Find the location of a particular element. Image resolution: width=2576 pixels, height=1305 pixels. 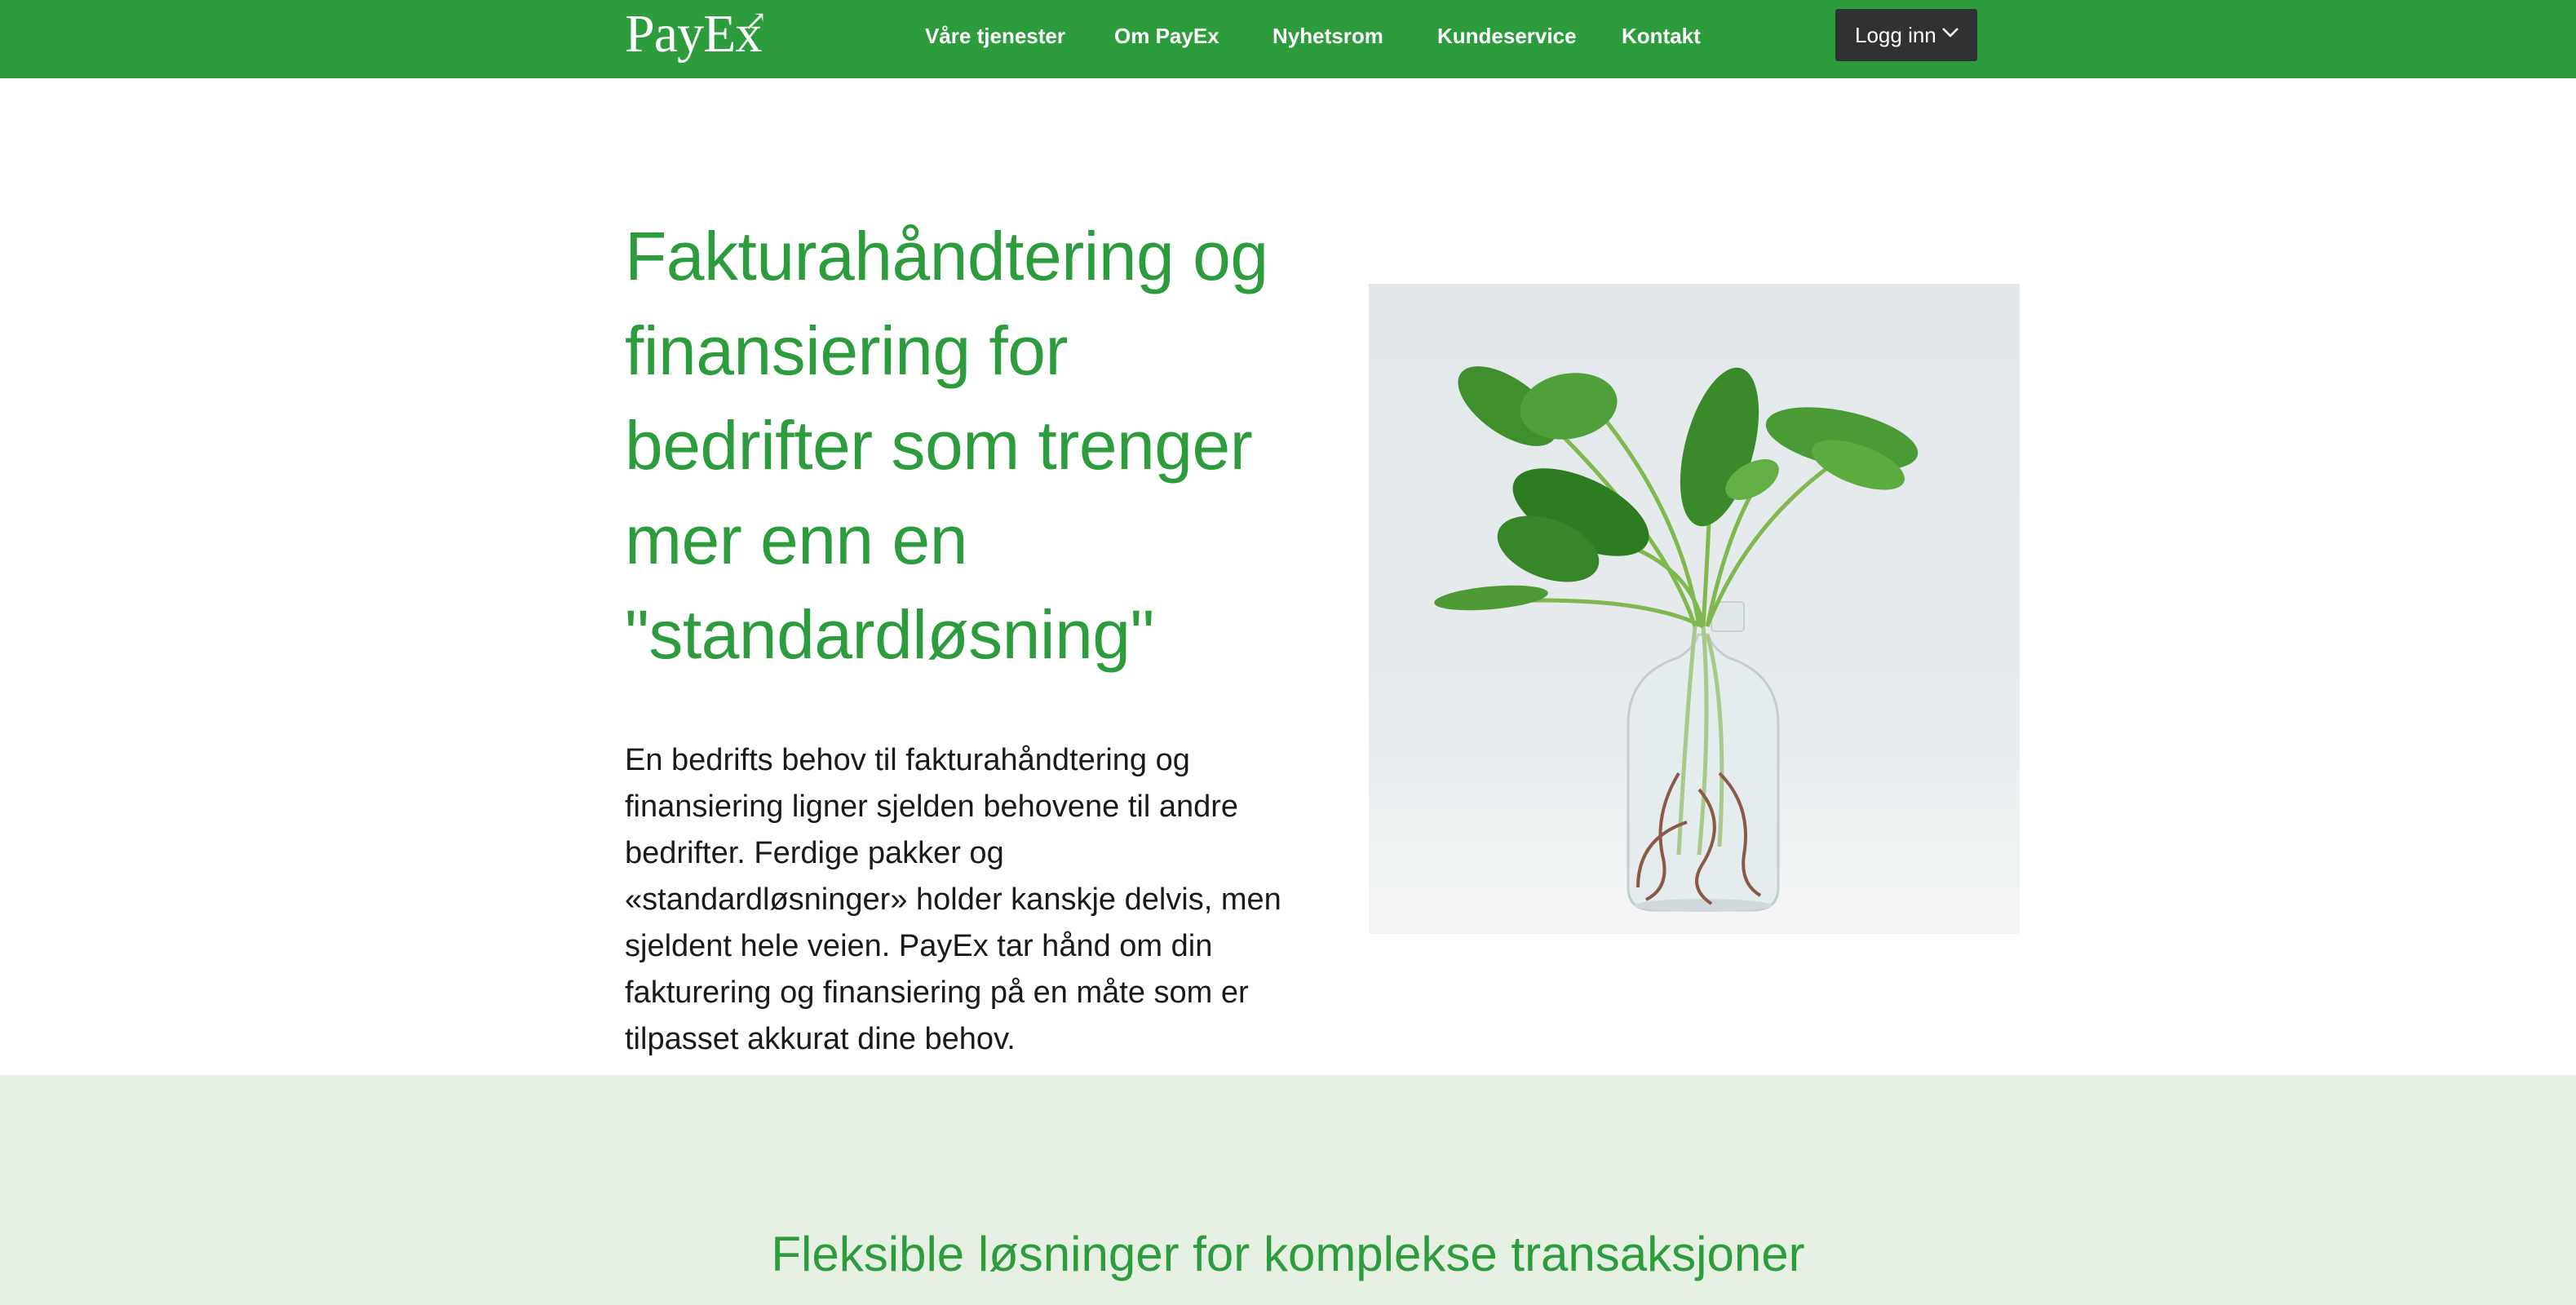

nav-item-nyhetsrom: Nyhetsrom is located at coordinates (1328, 36).